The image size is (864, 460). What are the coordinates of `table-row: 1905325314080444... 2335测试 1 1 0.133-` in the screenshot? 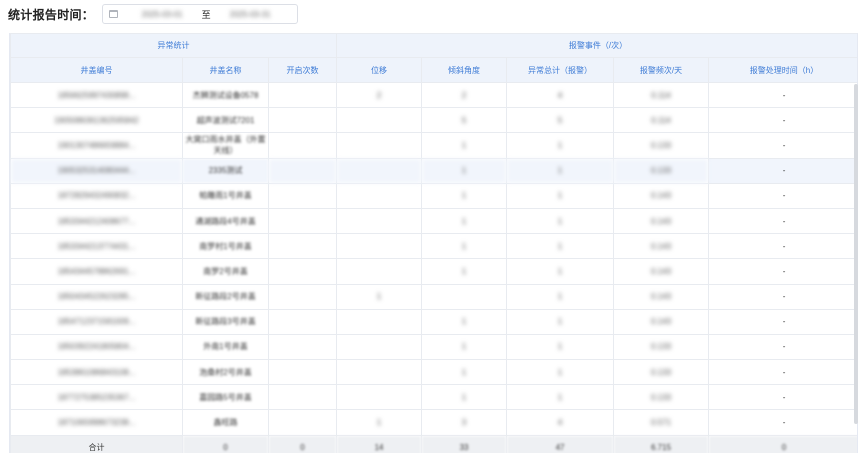 It's located at (433, 170).